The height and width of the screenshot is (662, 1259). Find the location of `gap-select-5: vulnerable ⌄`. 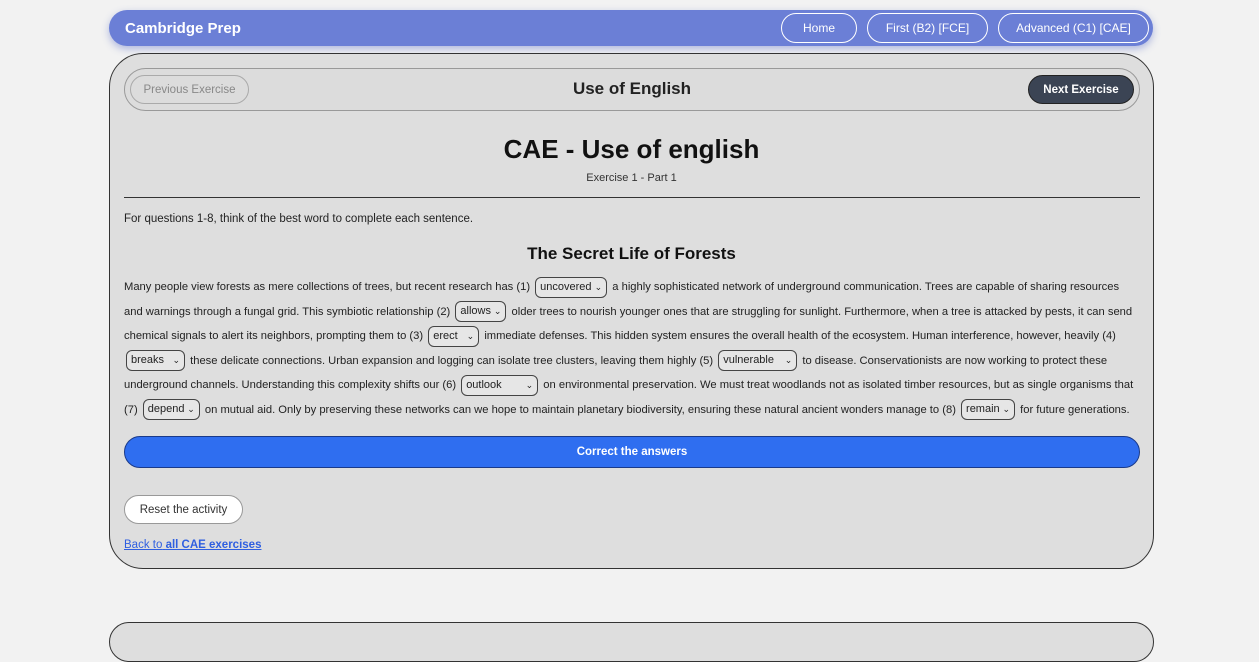

gap-select-5: vulnerable ⌄ is located at coordinates (758, 361).